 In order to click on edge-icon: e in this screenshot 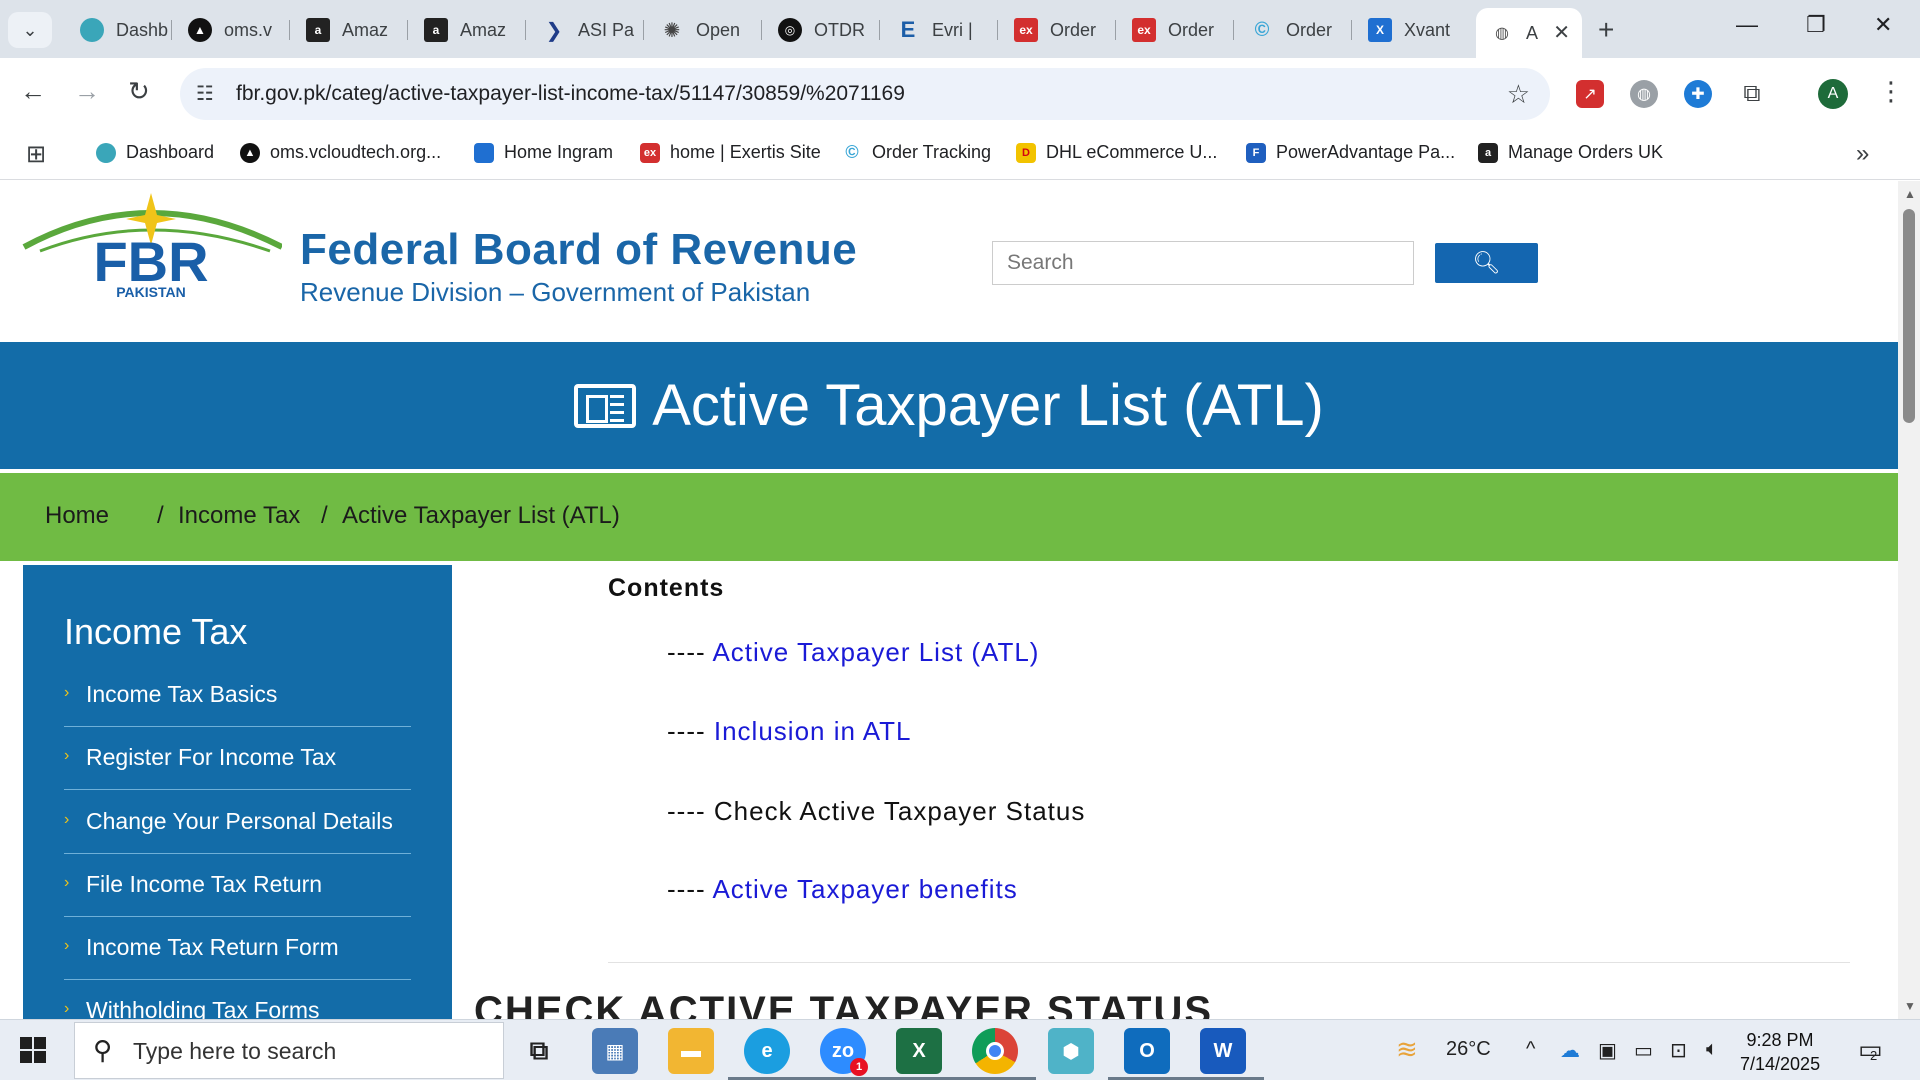, I will do `click(767, 1051)`.